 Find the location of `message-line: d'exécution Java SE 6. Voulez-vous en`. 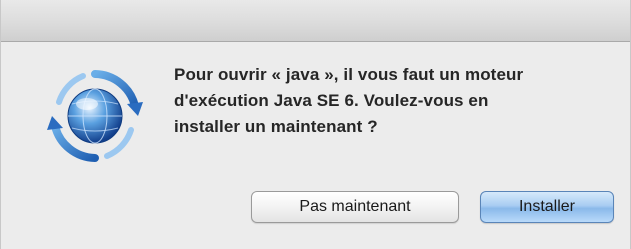

message-line: d'exécution Java SE 6. Voulez-vous en is located at coordinates (331, 100).